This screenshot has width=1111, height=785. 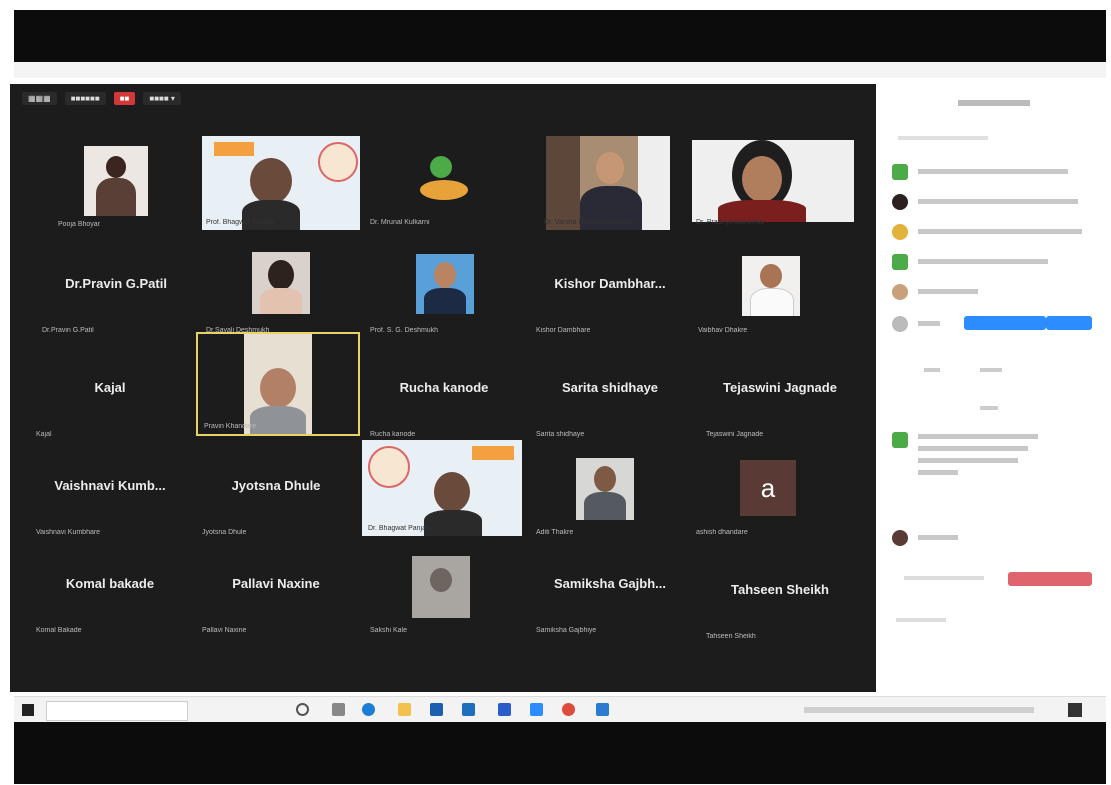 What do you see at coordinates (302, 709) in the screenshot?
I see `cortana-icon` at bounding box center [302, 709].